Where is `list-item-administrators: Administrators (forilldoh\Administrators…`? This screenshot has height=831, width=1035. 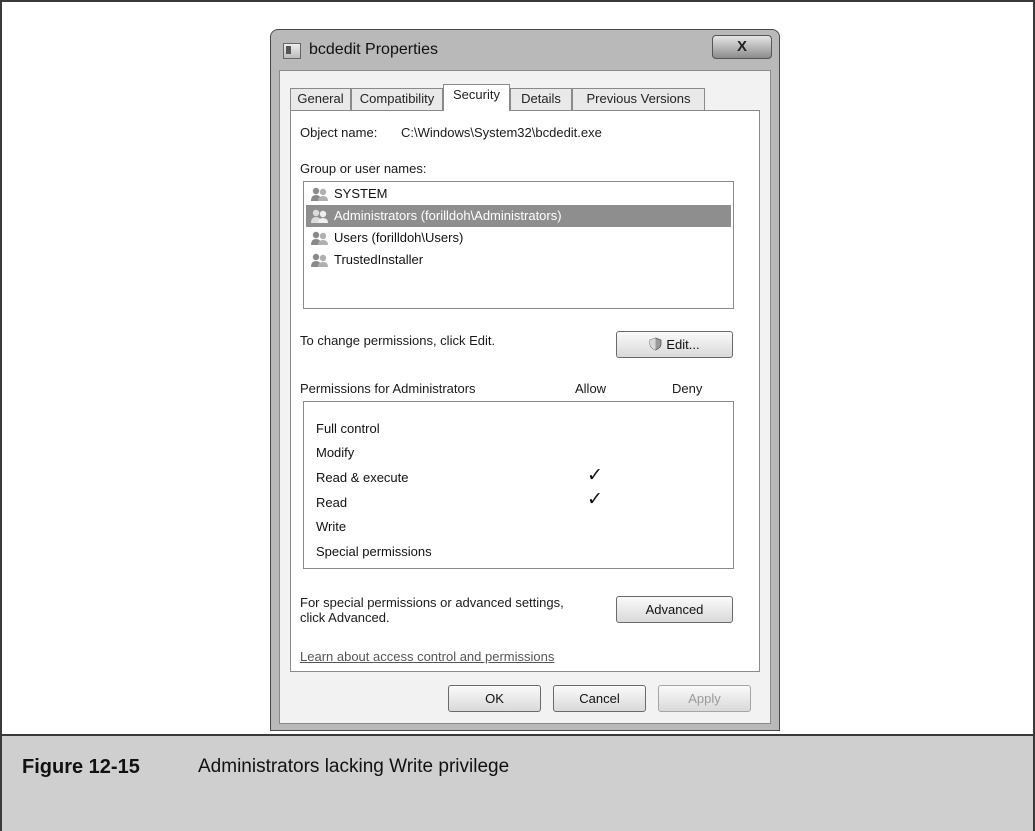 list-item-administrators: Administrators (forilldoh\Administrators… is located at coordinates (518, 216).